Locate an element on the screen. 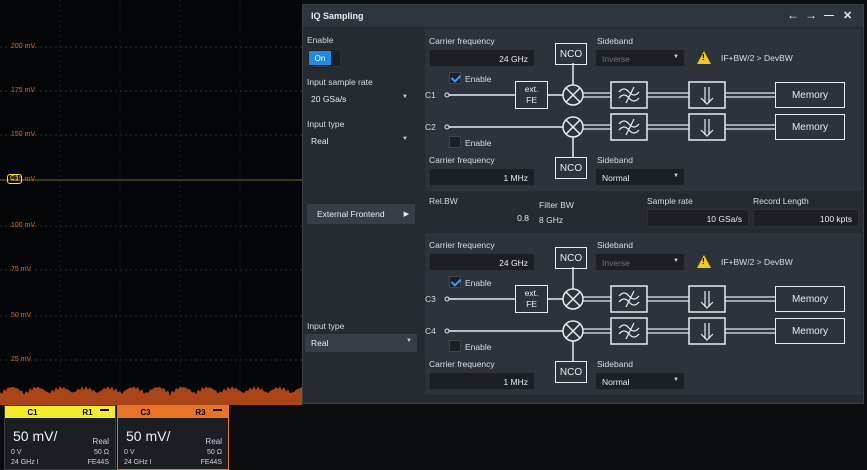 This screenshot has width=867, height=470. y-tick-label: 50 mV is located at coordinates (21, 315).